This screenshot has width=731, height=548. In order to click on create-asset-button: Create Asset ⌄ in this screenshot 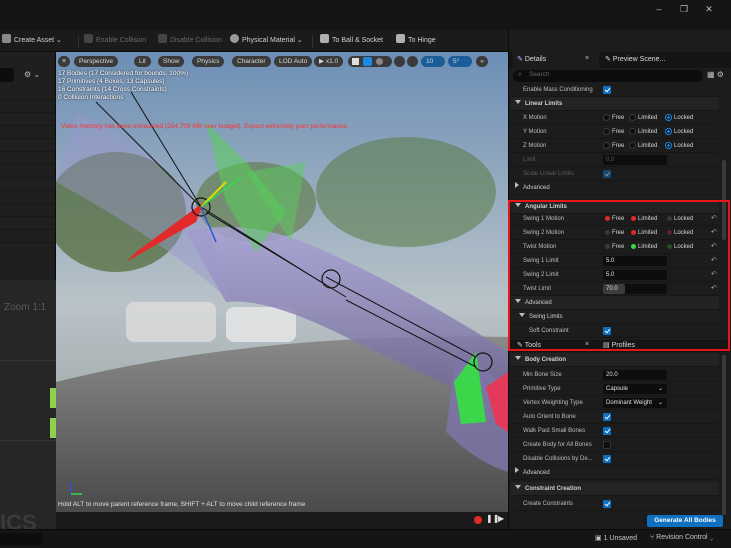, I will do `click(32, 41)`.